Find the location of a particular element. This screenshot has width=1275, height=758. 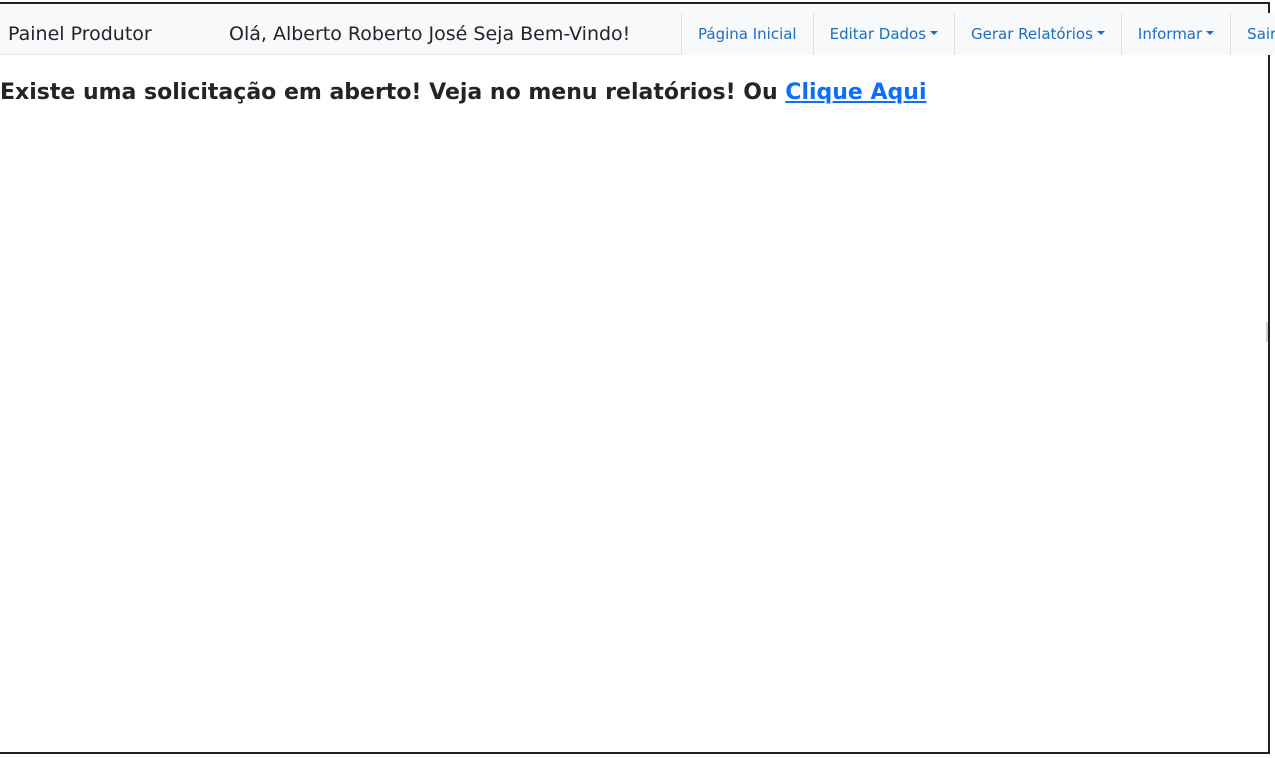

nav-item-pagina-inicial: Página Inicial is located at coordinates (748, 34).